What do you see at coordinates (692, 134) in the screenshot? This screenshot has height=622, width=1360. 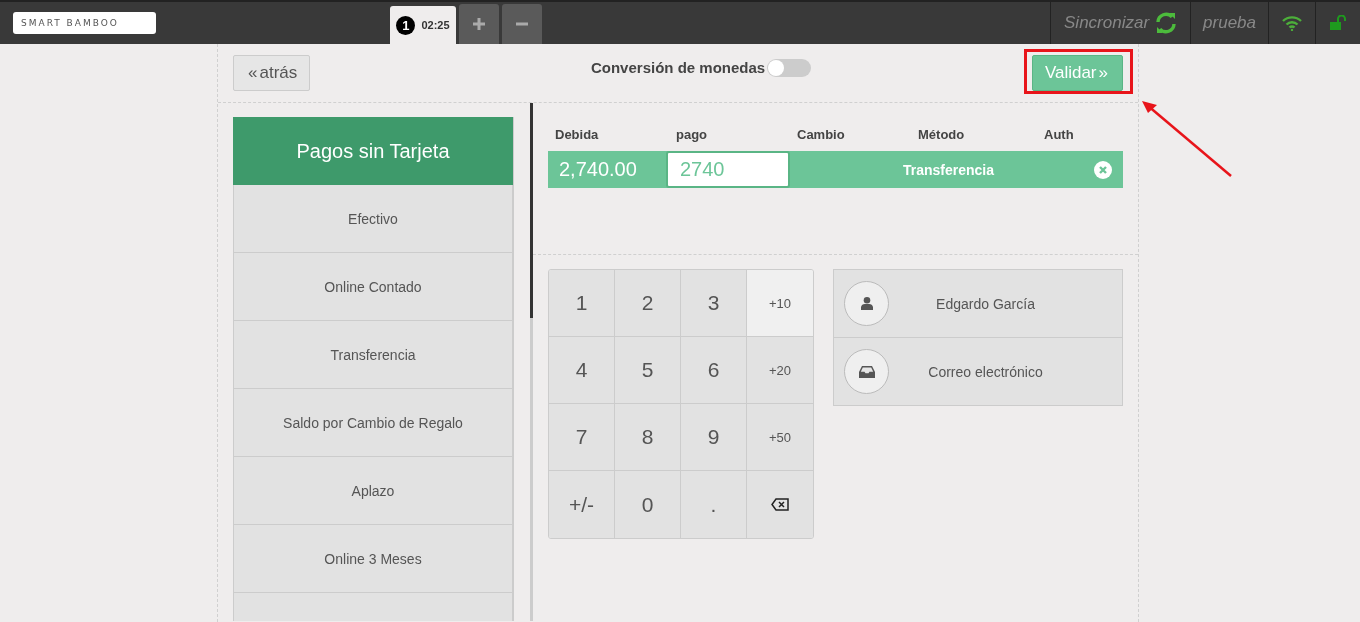 I see `column-header: pago` at bounding box center [692, 134].